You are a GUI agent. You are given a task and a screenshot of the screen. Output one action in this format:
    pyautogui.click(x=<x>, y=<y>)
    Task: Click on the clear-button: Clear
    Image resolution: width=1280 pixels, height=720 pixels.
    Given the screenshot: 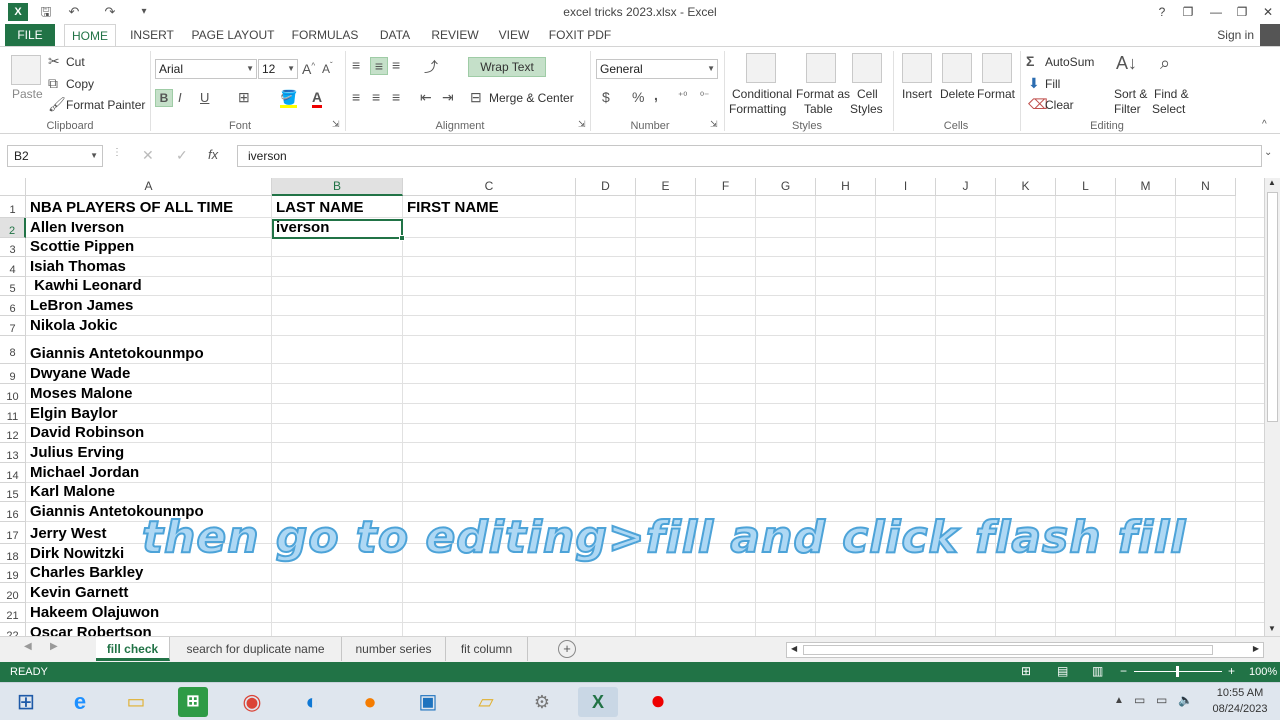 What is the action you would take?
    pyautogui.click(x=1059, y=105)
    